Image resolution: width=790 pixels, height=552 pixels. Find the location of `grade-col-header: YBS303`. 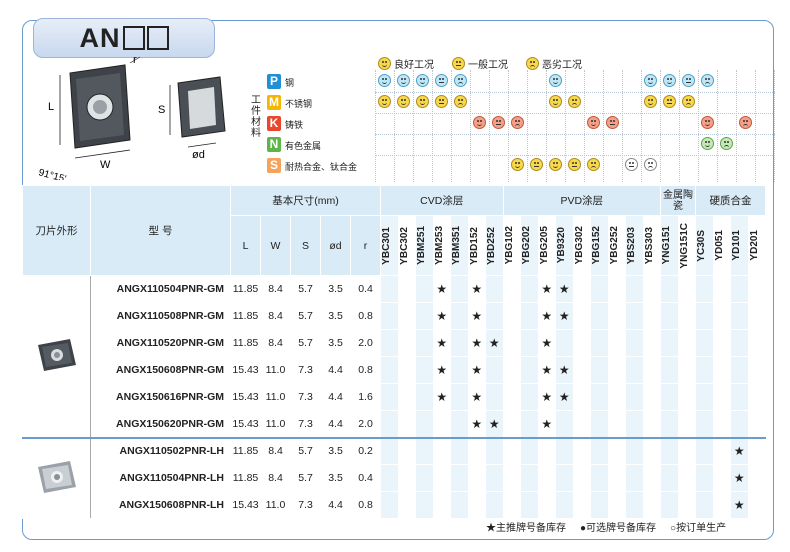

grade-col-header: YBS303 is located at coordinates (651, 245).